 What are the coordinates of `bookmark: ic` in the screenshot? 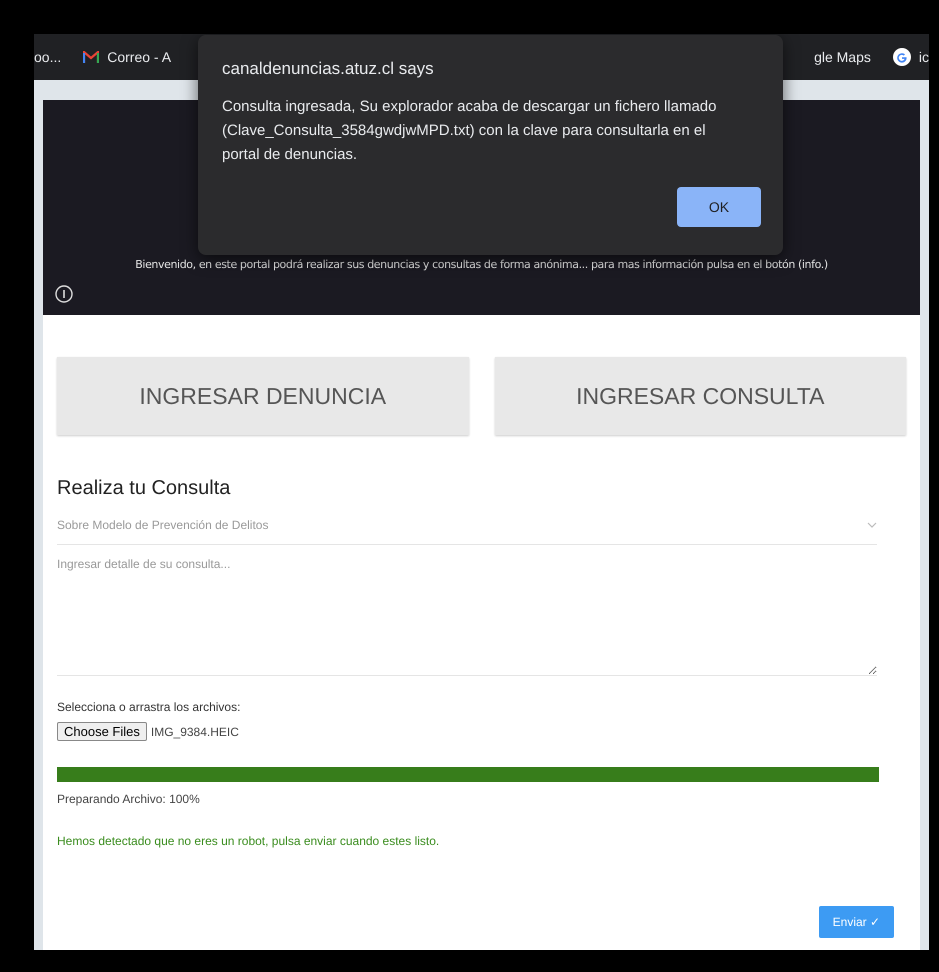 It's located at (910, 57).